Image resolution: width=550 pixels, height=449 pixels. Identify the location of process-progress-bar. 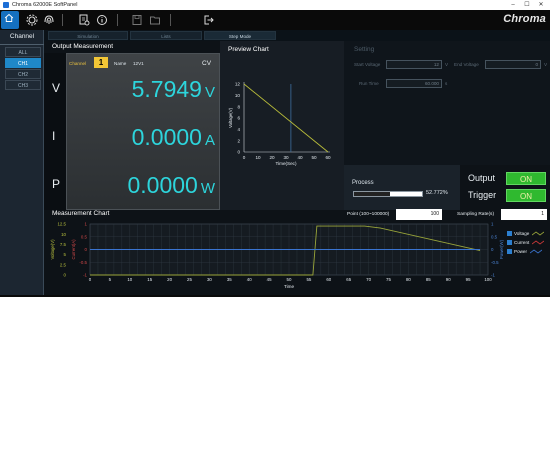
(388, 194).